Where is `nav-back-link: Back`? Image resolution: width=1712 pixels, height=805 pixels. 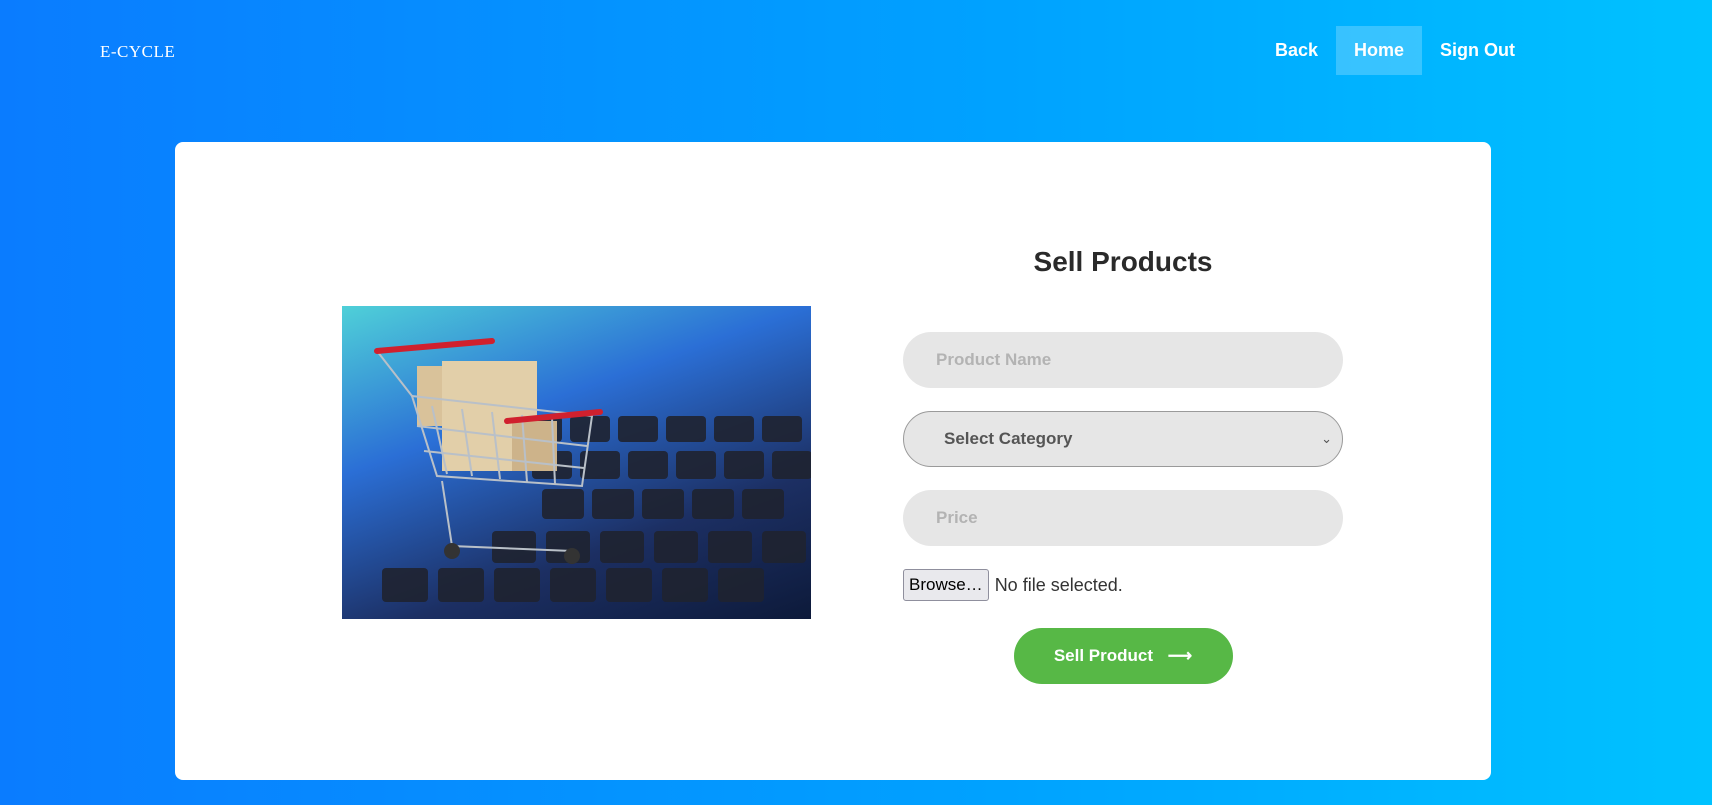
nav-back-link: Back is located at coordinates (1296, 50).